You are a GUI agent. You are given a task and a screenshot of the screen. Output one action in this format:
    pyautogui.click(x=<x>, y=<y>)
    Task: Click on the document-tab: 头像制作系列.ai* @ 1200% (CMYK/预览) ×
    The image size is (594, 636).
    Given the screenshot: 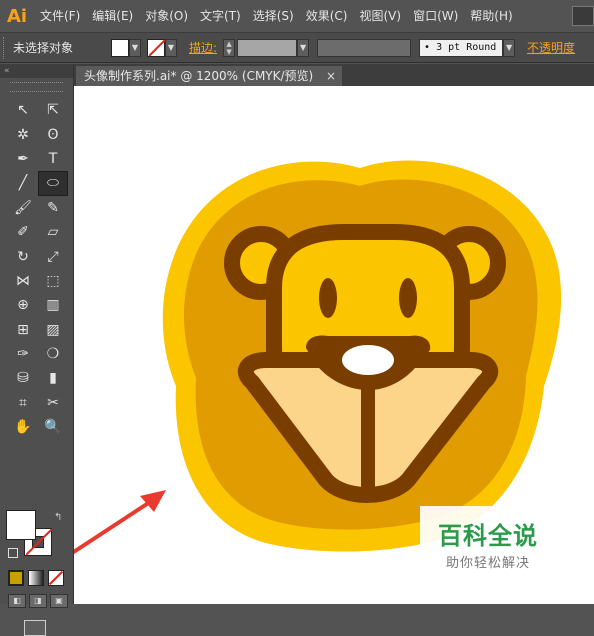 What is the action you would take?
    pyautogui.click(x=209, y=76)
    